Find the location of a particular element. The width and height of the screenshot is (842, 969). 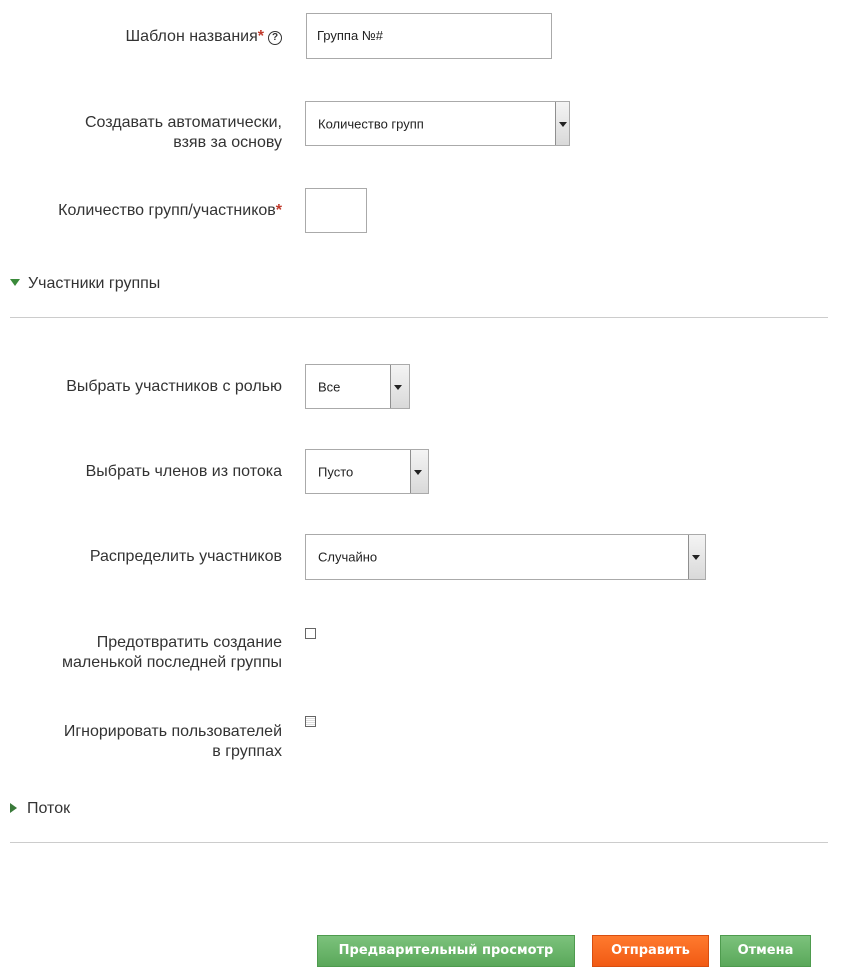

cancel-button: Отмена is located at coordinates (765, 951).